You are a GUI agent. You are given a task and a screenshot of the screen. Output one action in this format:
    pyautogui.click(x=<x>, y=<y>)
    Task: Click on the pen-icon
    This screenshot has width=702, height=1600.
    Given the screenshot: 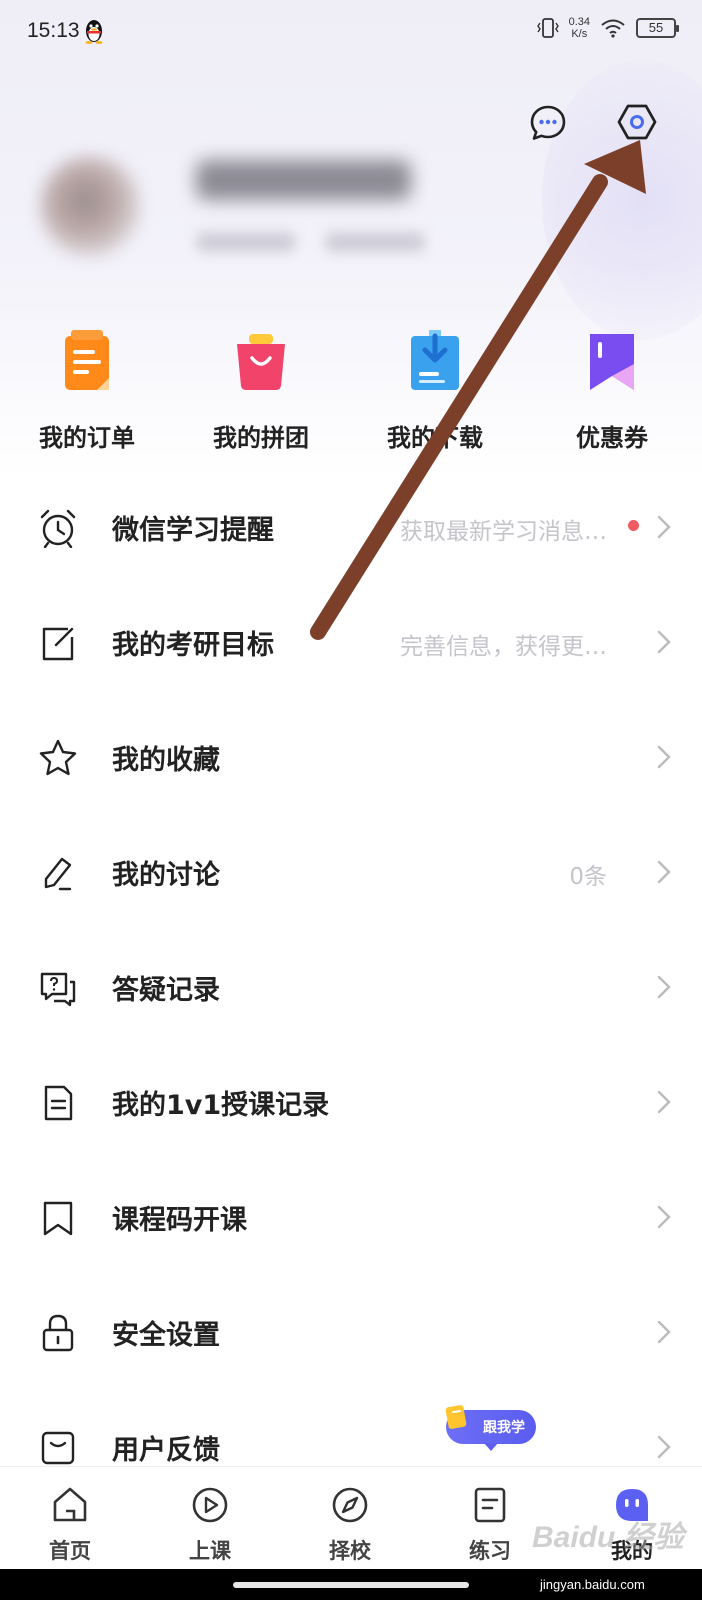 What is the action you would take?
    pyautogui.click(x=58, y=874)
    